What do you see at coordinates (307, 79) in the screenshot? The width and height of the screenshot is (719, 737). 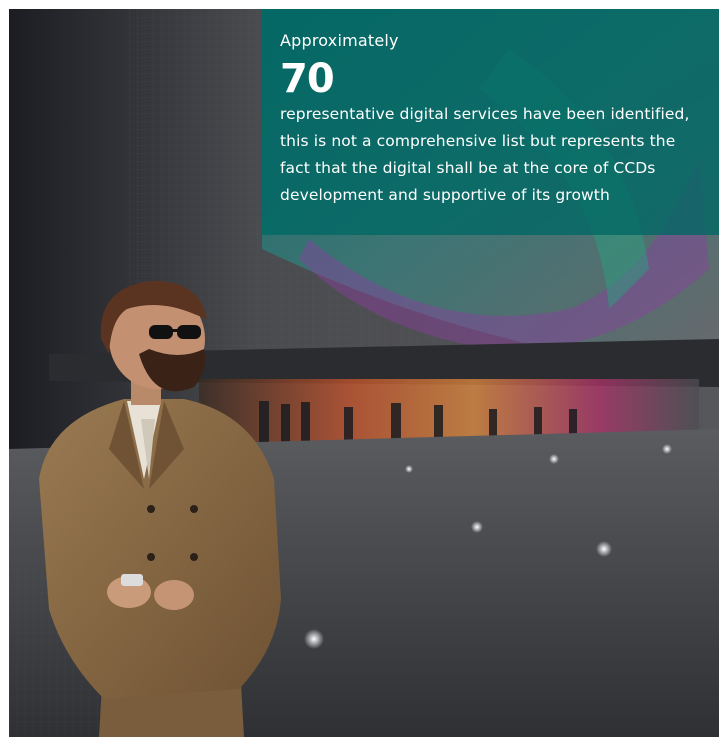 I see `callout-number: 70` at bounding box center [307, 79].